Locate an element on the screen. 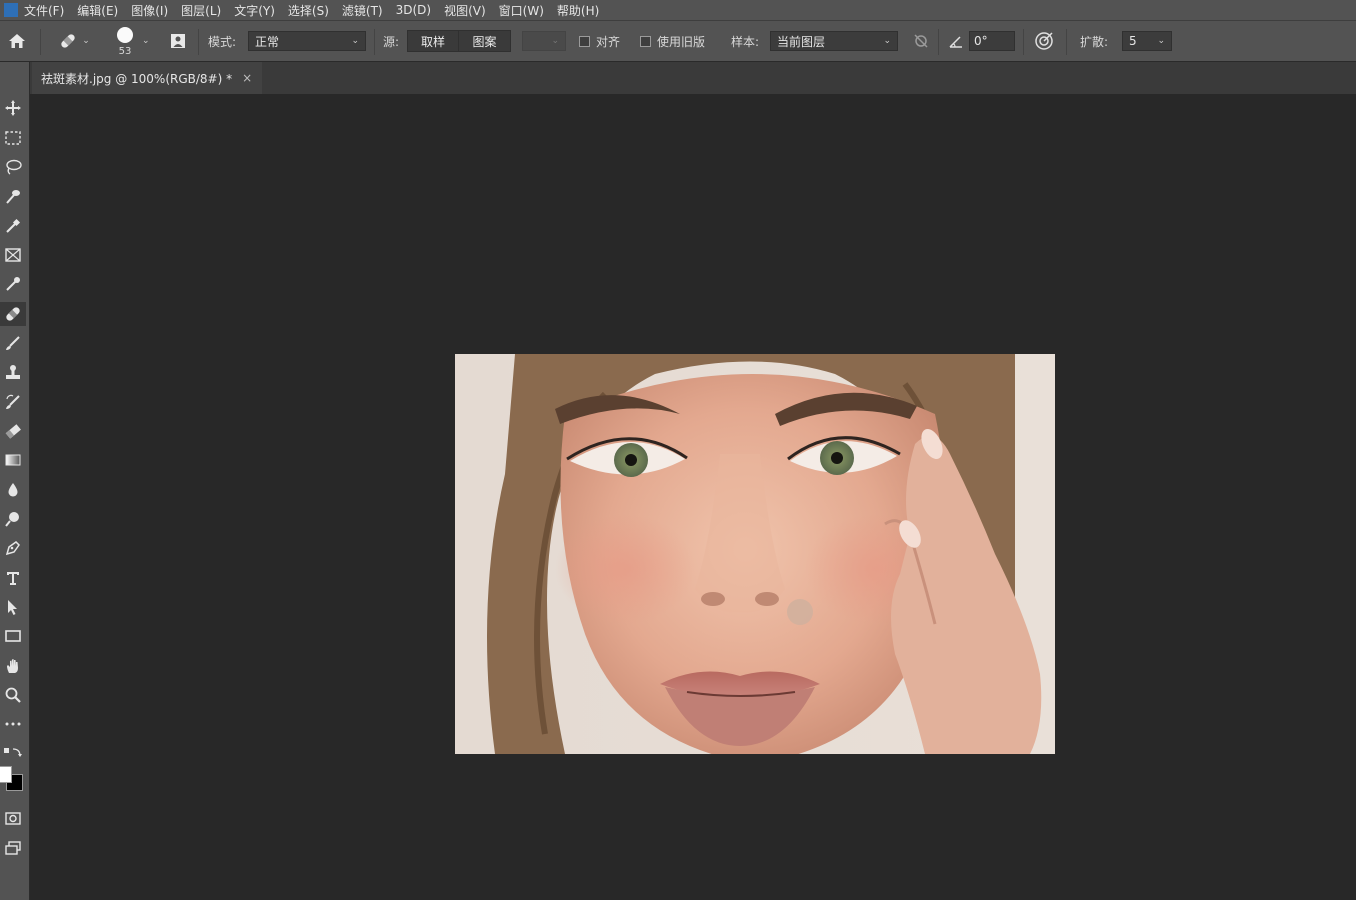  legacy-checkbox is located at coordinates (645, 41).